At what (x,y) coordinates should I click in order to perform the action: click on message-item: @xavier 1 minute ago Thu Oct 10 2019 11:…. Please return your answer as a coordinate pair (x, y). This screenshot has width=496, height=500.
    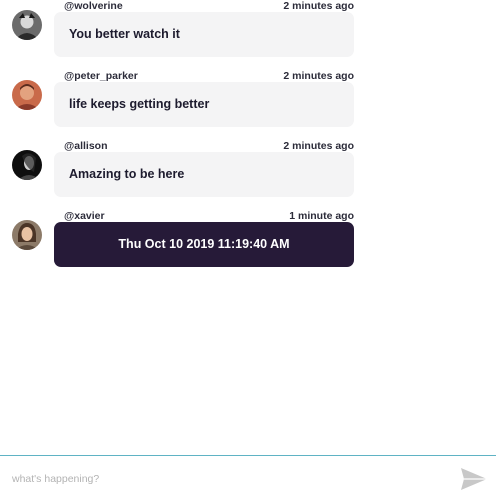
    Looking at the image, I should click on (248, 245).